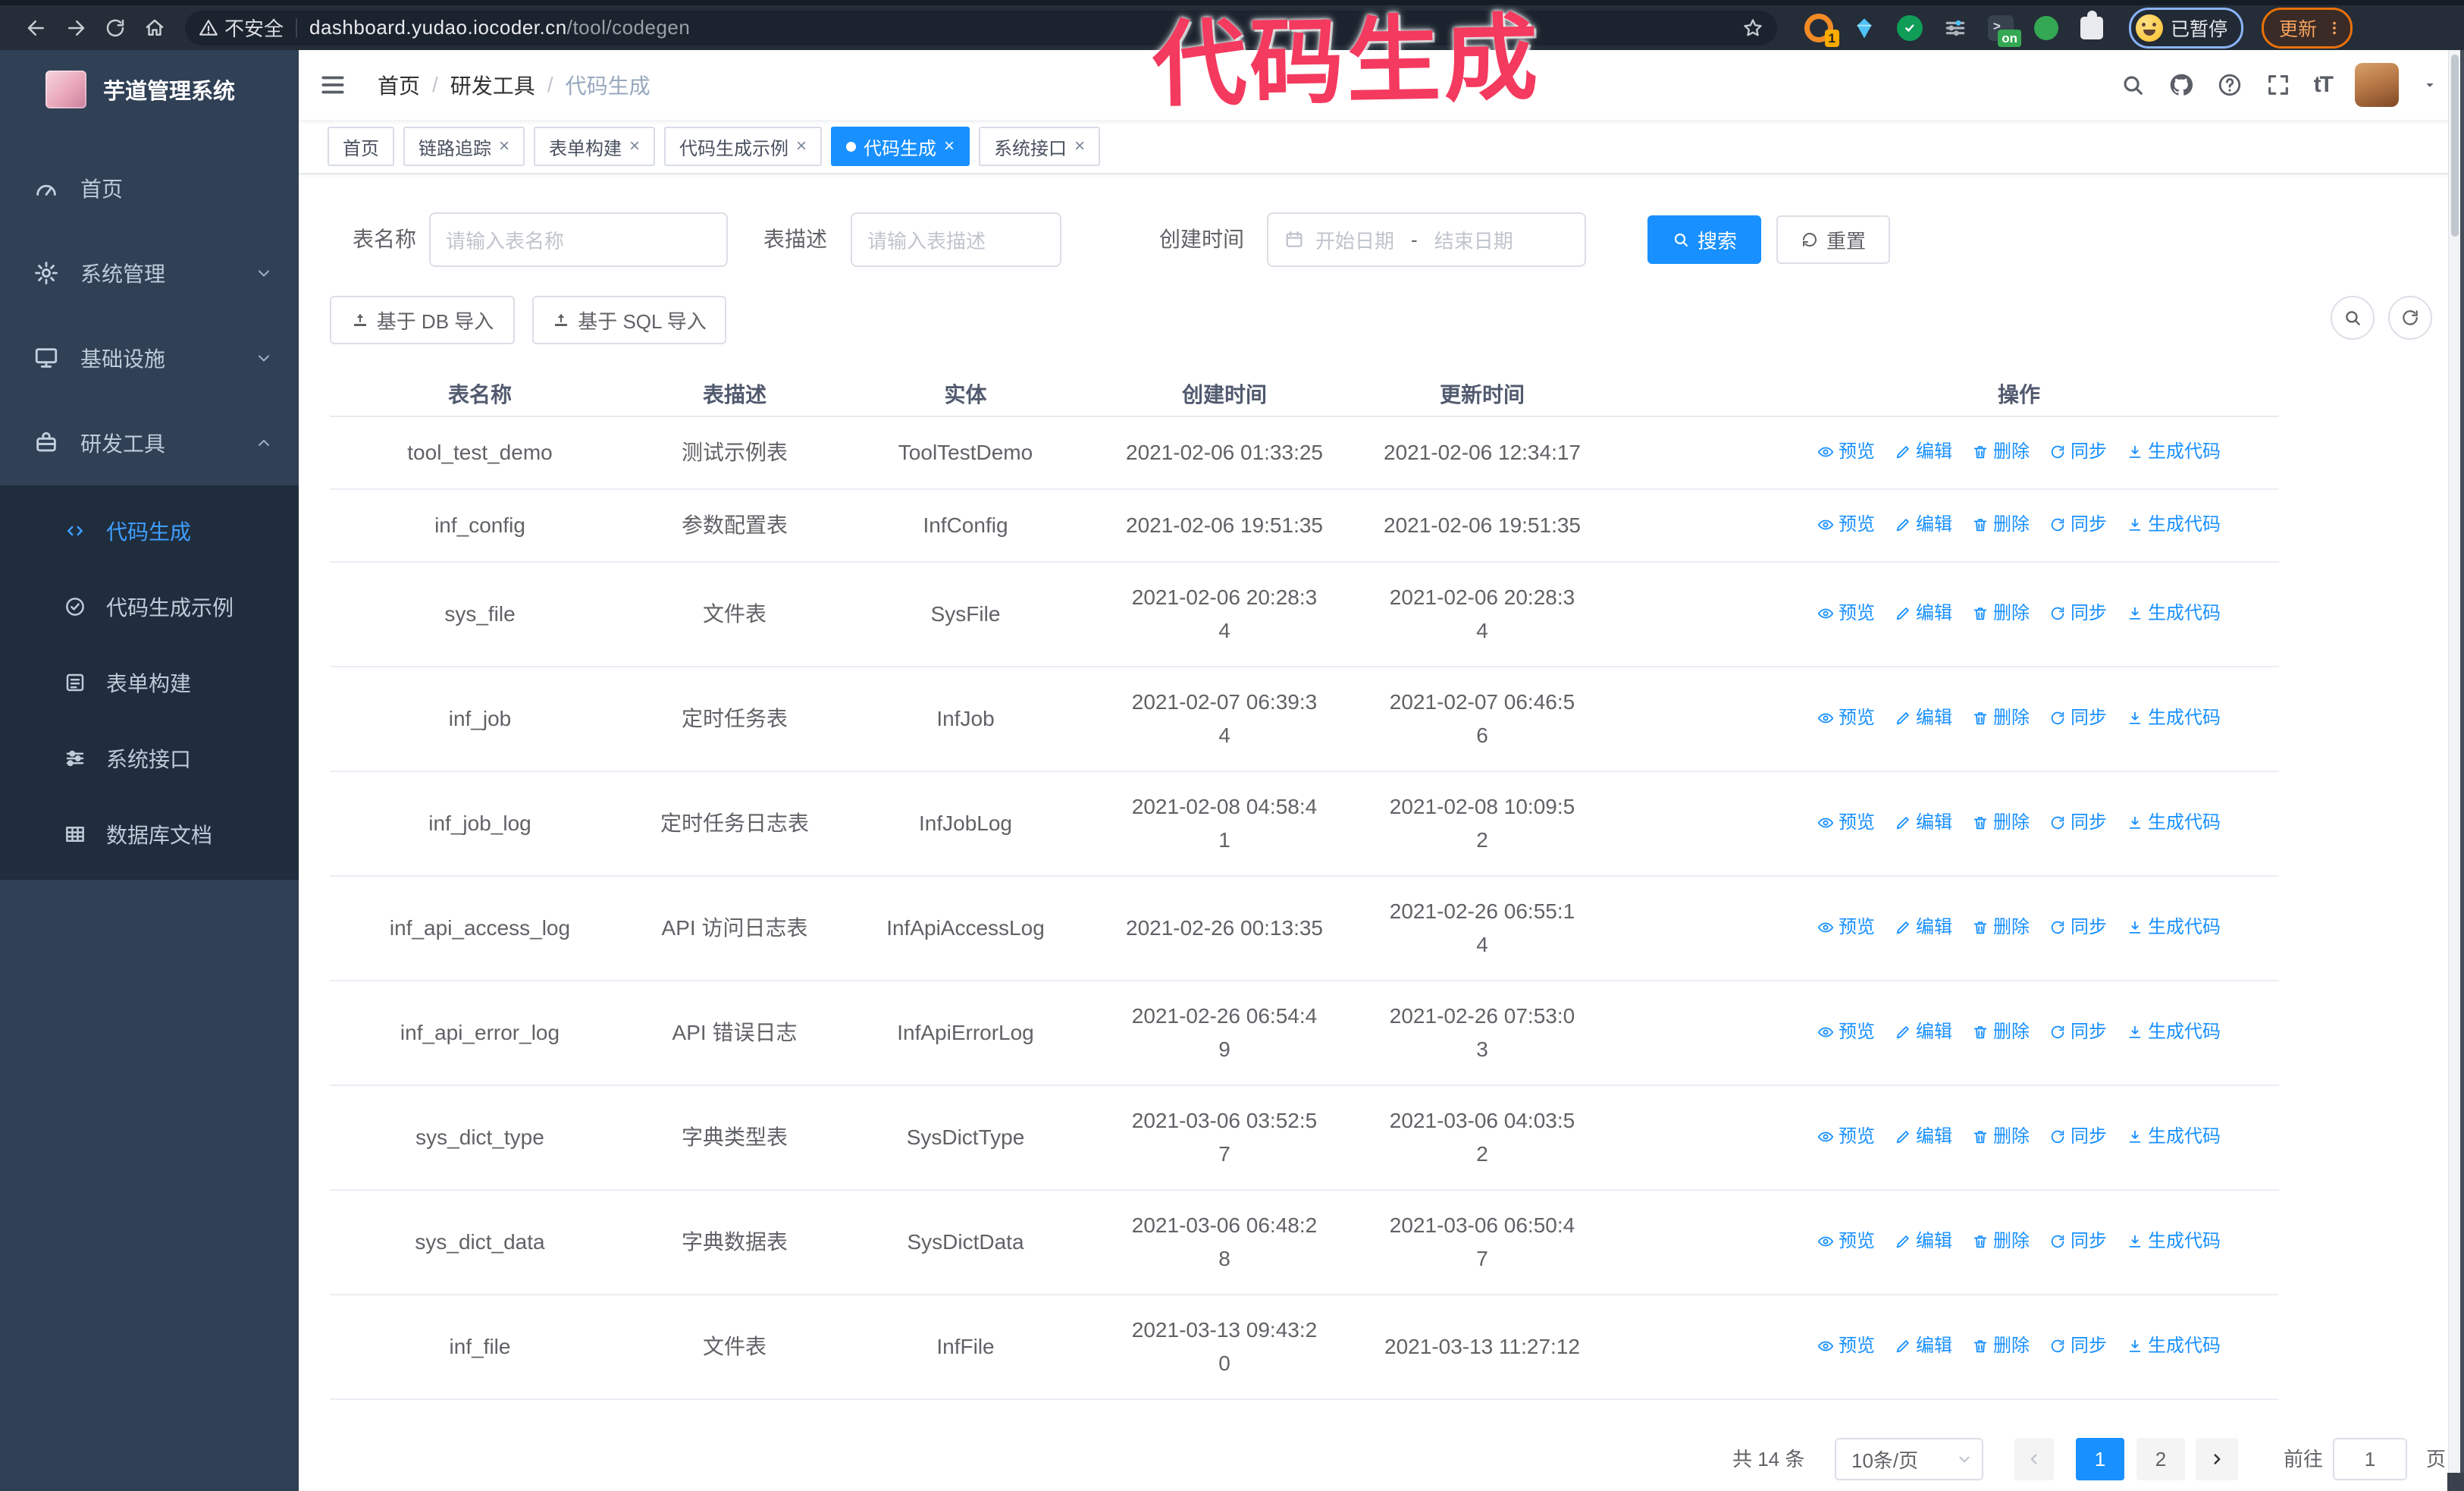  I want to click on browser-forward-icon, so click(76, 28).